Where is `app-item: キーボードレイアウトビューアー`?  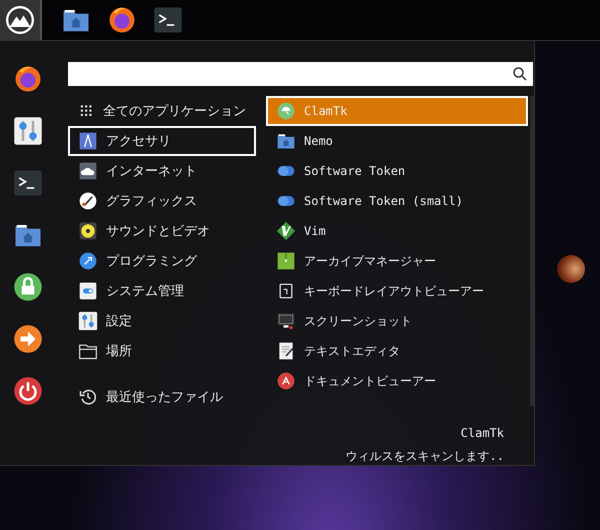 app-item: キーボードレイアウトビューアー is located at coordinates (397, 291).